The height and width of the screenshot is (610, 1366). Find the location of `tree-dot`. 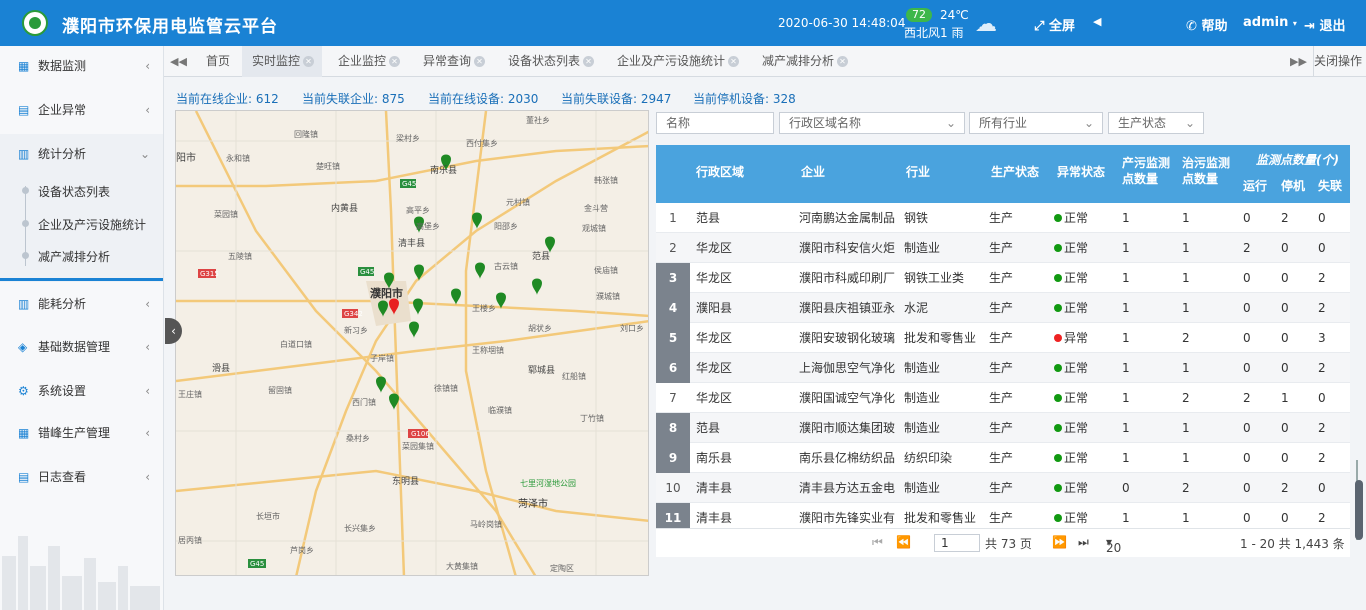

tree-dot is located at coordinates (25, 223).